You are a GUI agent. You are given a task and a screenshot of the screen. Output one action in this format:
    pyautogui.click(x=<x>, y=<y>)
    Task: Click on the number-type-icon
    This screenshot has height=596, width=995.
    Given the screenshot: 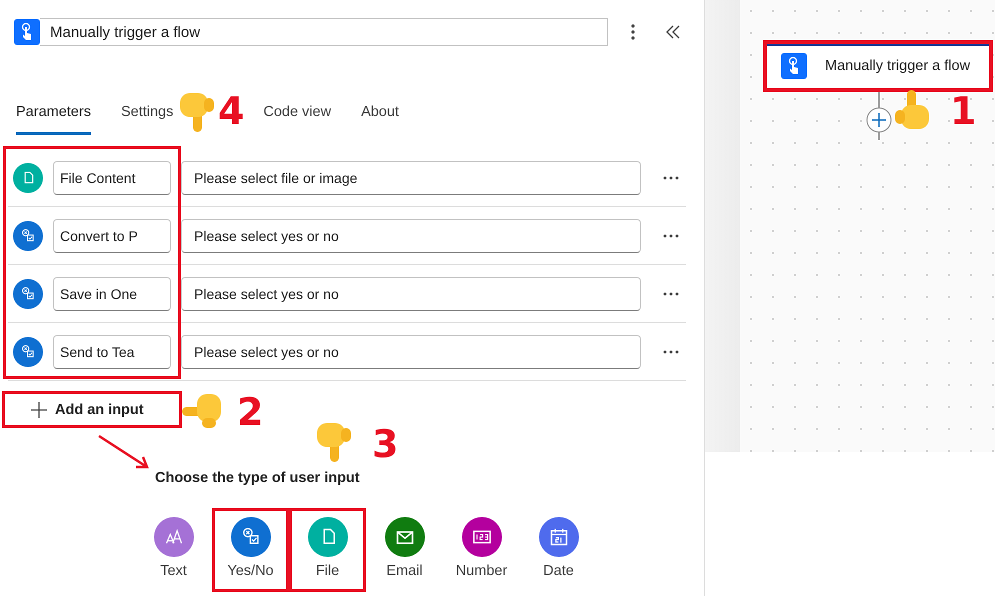 What is the action you would take?
    pyautogui.click(x=482, y=537)
    